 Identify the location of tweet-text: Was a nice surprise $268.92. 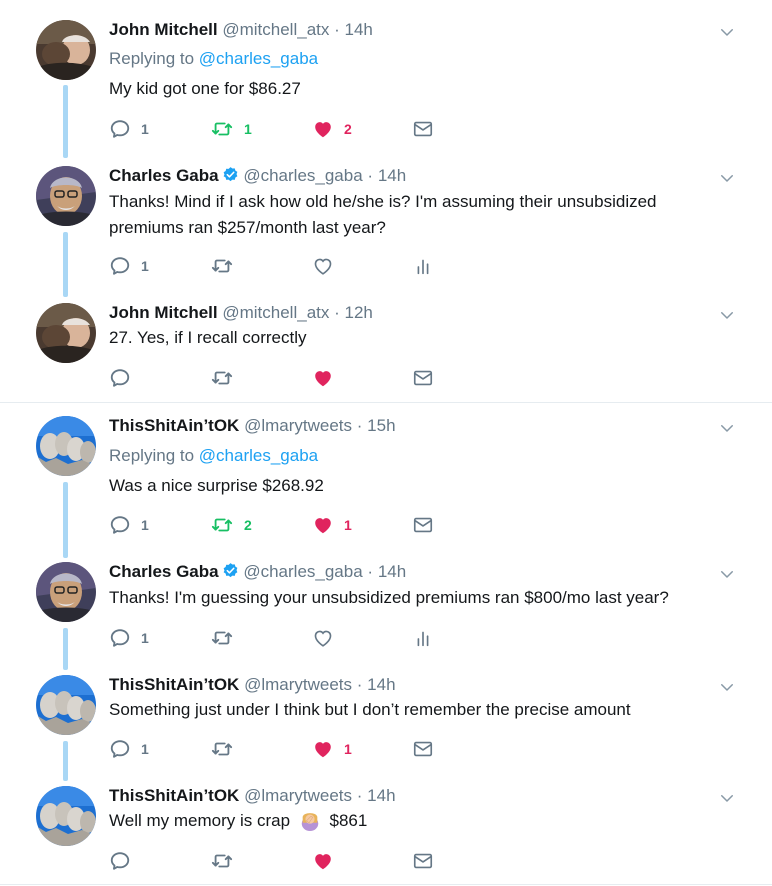
(216, 485).